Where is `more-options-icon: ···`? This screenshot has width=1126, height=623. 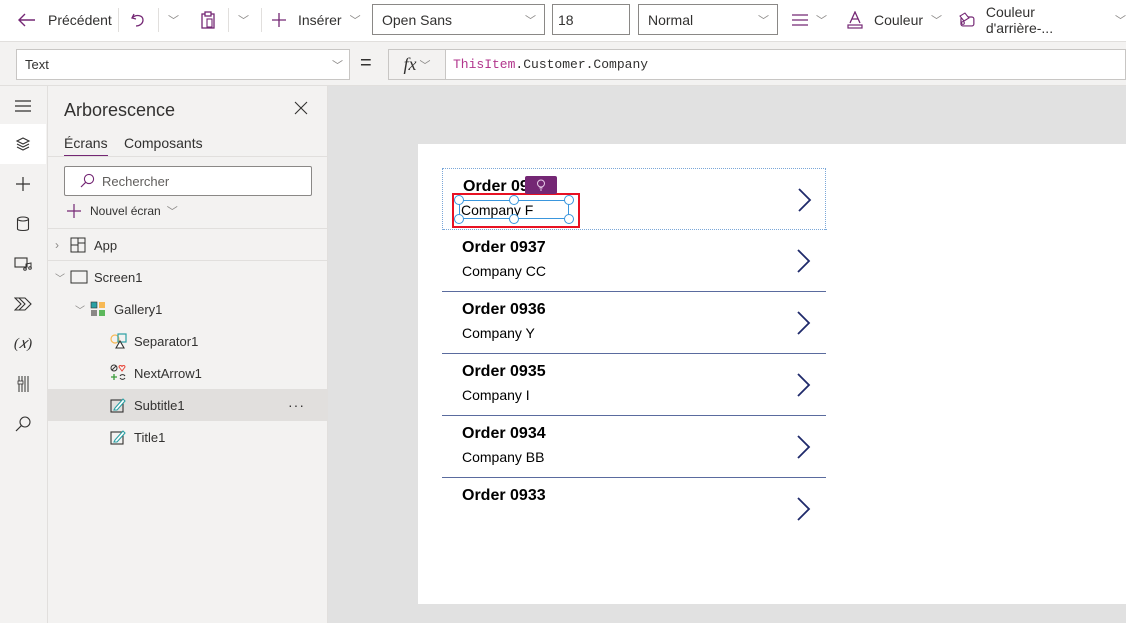
more-options-icon: ··· is located at coordinates (296, 405).